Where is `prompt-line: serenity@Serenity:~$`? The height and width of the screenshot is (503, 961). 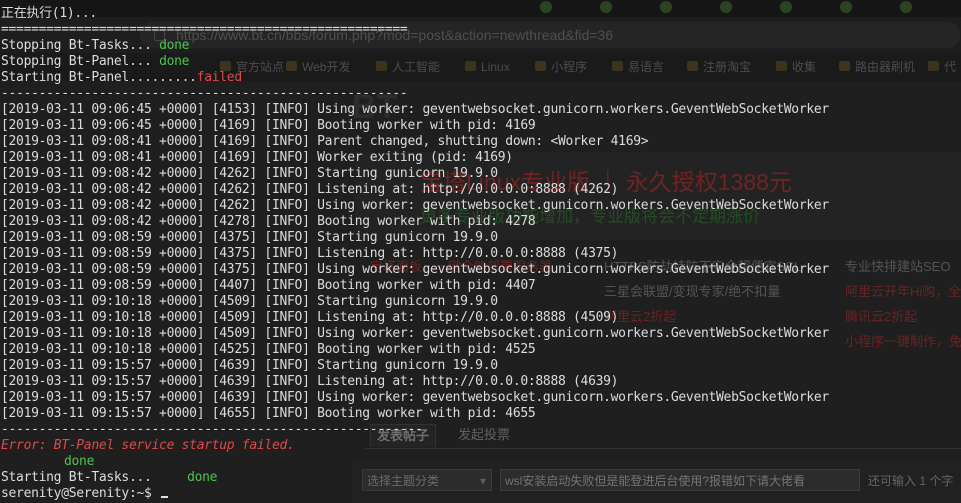
prompt-line: serenity@Serenity:~$ is located at coordinates (85, 494).